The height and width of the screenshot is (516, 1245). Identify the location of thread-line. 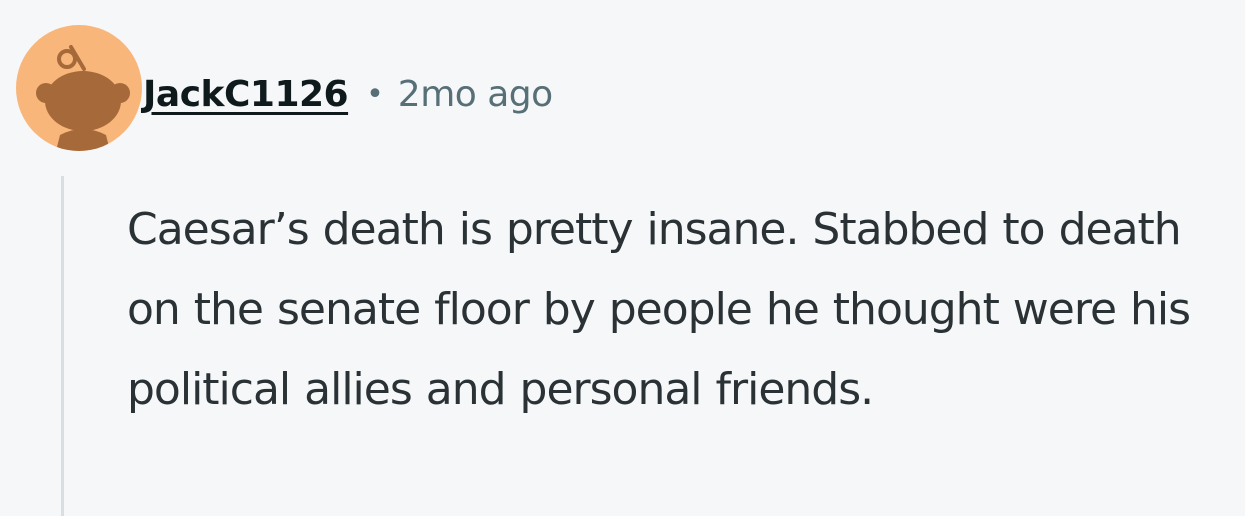
(62, 346).